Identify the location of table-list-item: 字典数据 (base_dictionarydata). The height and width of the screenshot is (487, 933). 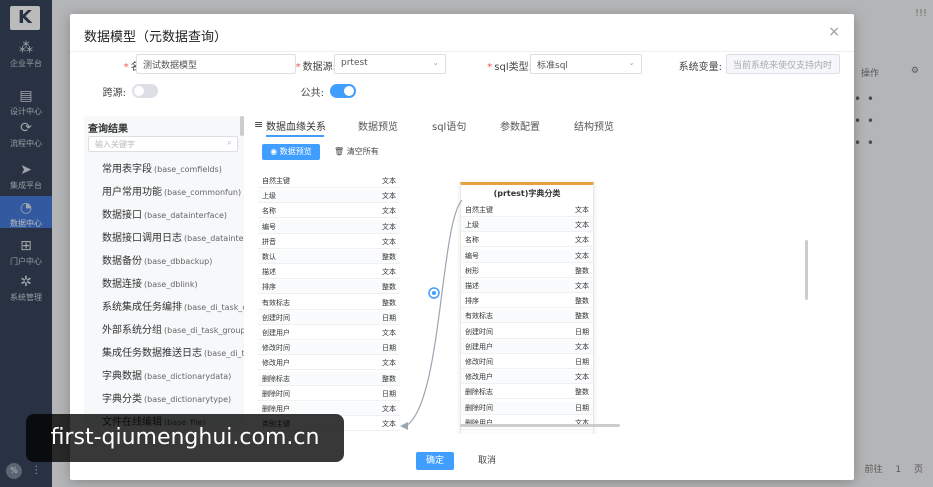
(166, 374).